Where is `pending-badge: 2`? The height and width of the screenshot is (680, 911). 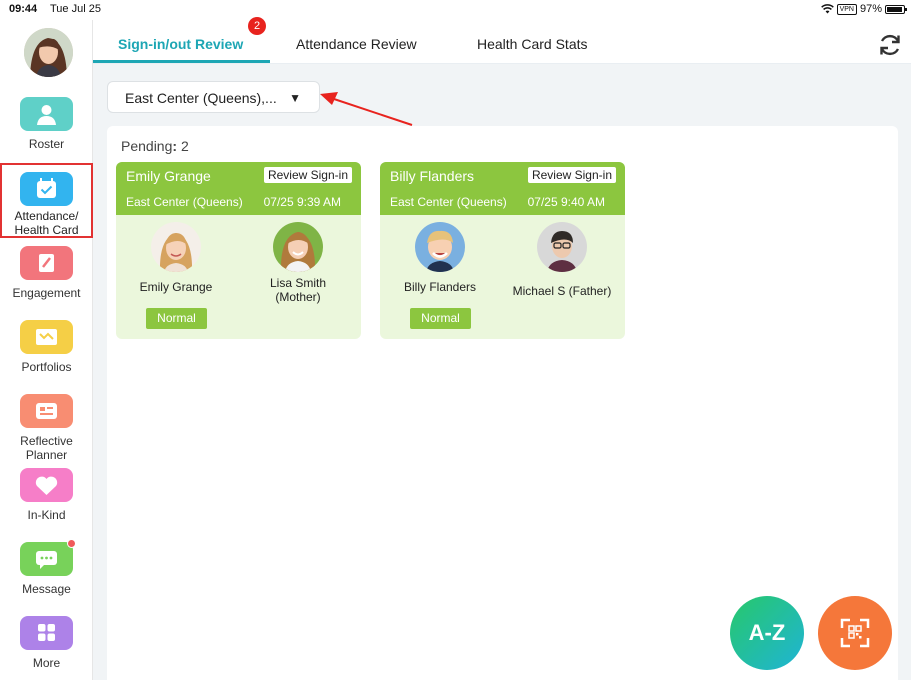 pending-badge: 2 is located at coordinates (257, 26).